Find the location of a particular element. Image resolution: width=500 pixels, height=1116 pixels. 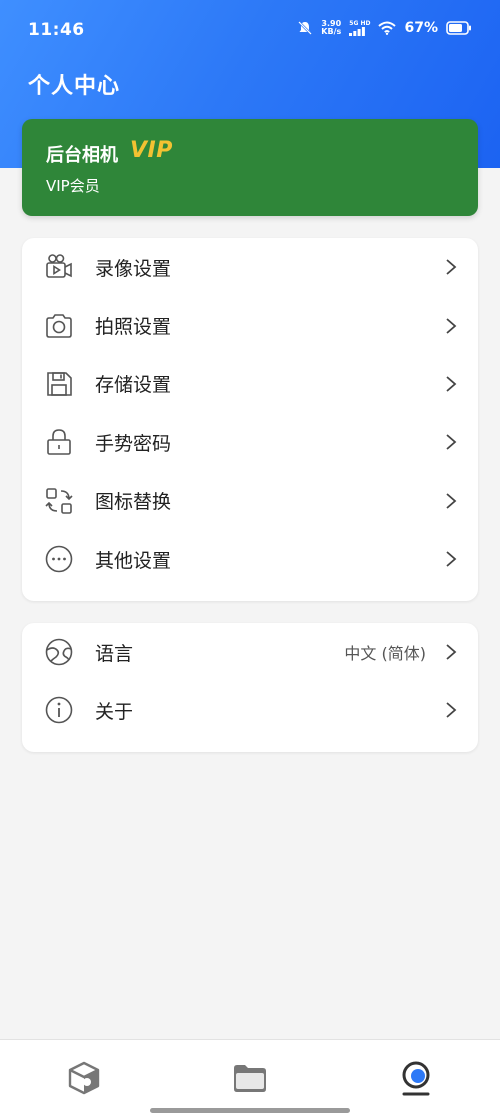

status-time: 11:46 is located at coordinates (56, 30).